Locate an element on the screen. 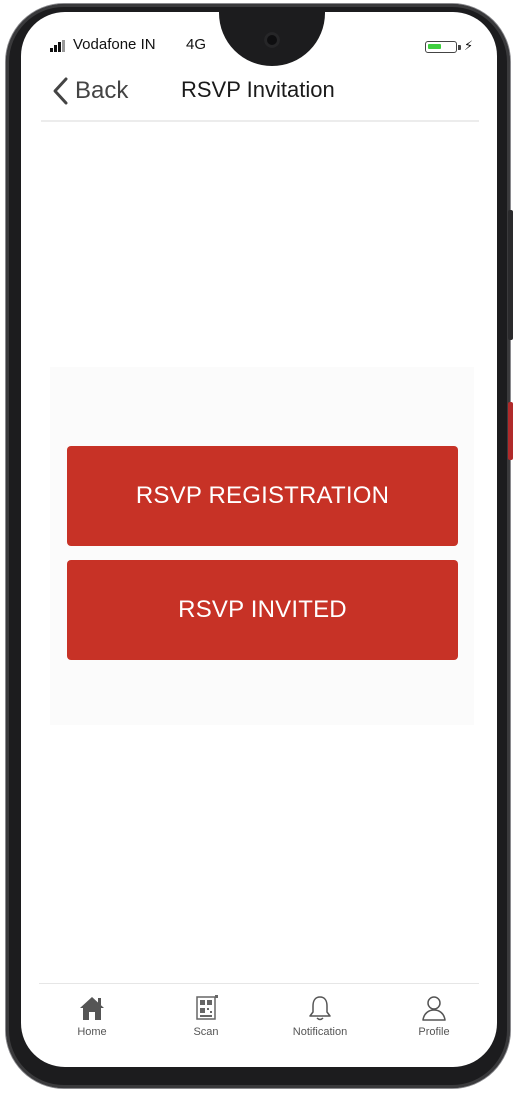 The image size is (518, 1093). battery-fill is located at coordinates (434, 46).